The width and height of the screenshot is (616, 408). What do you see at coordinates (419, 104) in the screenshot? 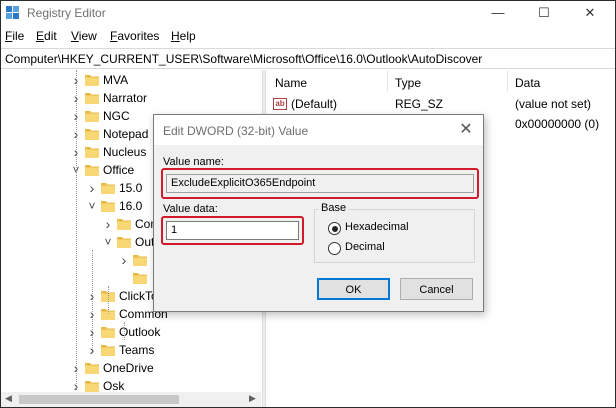
I see `value-type: REG_SZ` at bounding box center [419, 104].